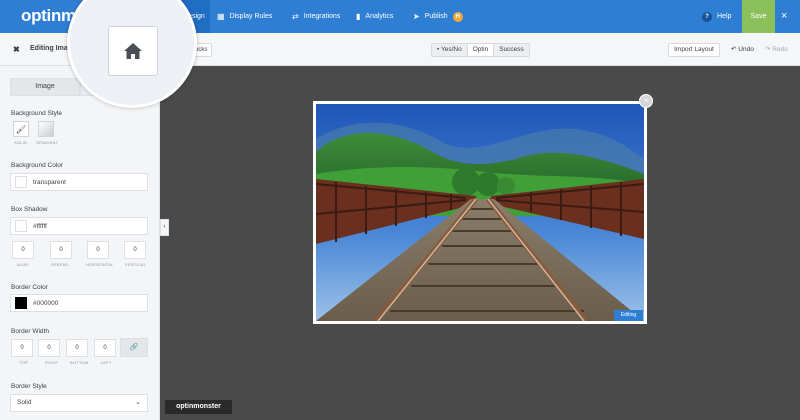 This screenshot has width=800, height=420. I want to click on paper-plane-icon: ➤, so click(416, 16).